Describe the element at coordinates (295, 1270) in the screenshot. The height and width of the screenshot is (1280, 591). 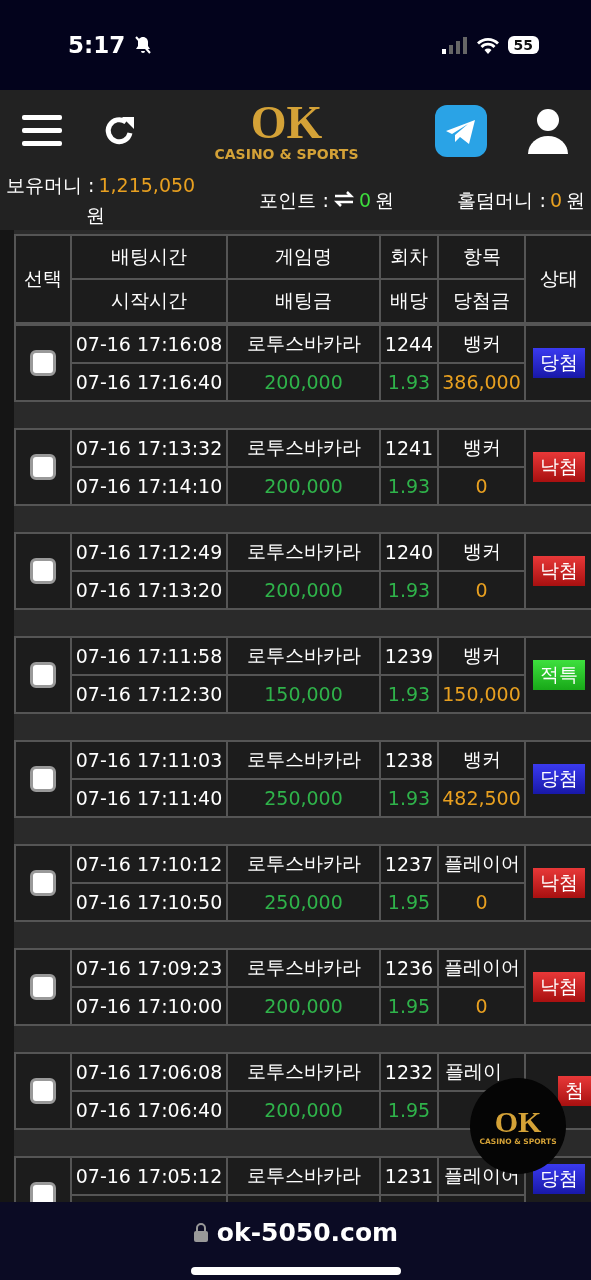
I see `home-indicator` at that location.